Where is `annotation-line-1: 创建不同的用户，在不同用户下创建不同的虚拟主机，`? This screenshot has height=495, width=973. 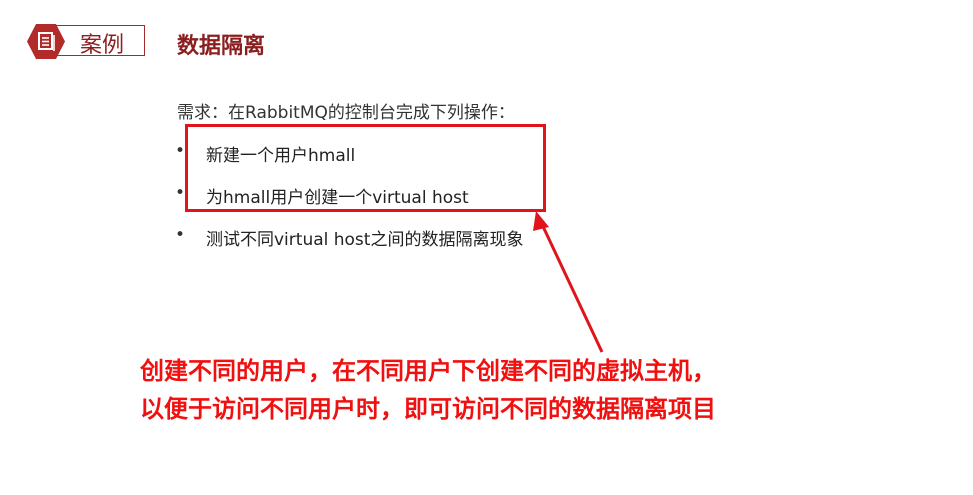
annotation-line-1: 创建不同的用户，在不同用户下创建不同的虚拟主机， is located at coordinates (428, 371).